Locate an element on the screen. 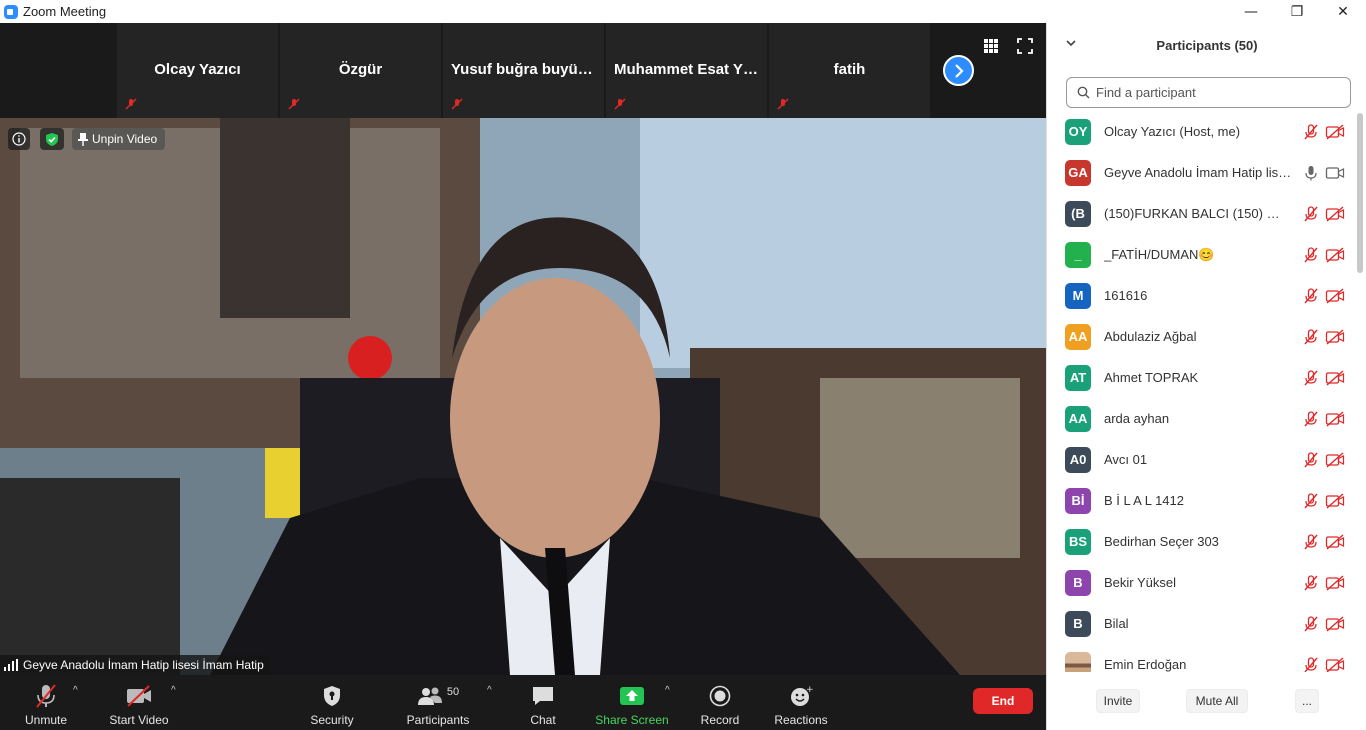  reactions-button: + Reactions is located at coordinates (801, 703).